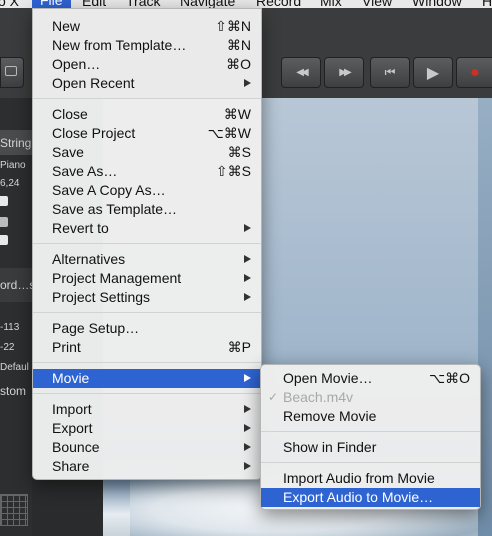  Describe the element at coordinates (13, 391) in the screenshot. I see `inspector-text-custom: stom` at that location.